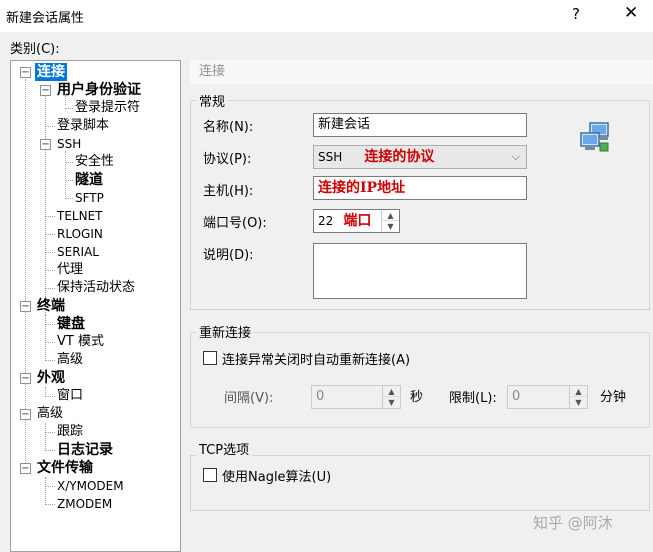  What do you see at coordinates (515, 156) in the screenshot?
I see `chevron-down-icon: ⌵` at bounding box center [515, 156].